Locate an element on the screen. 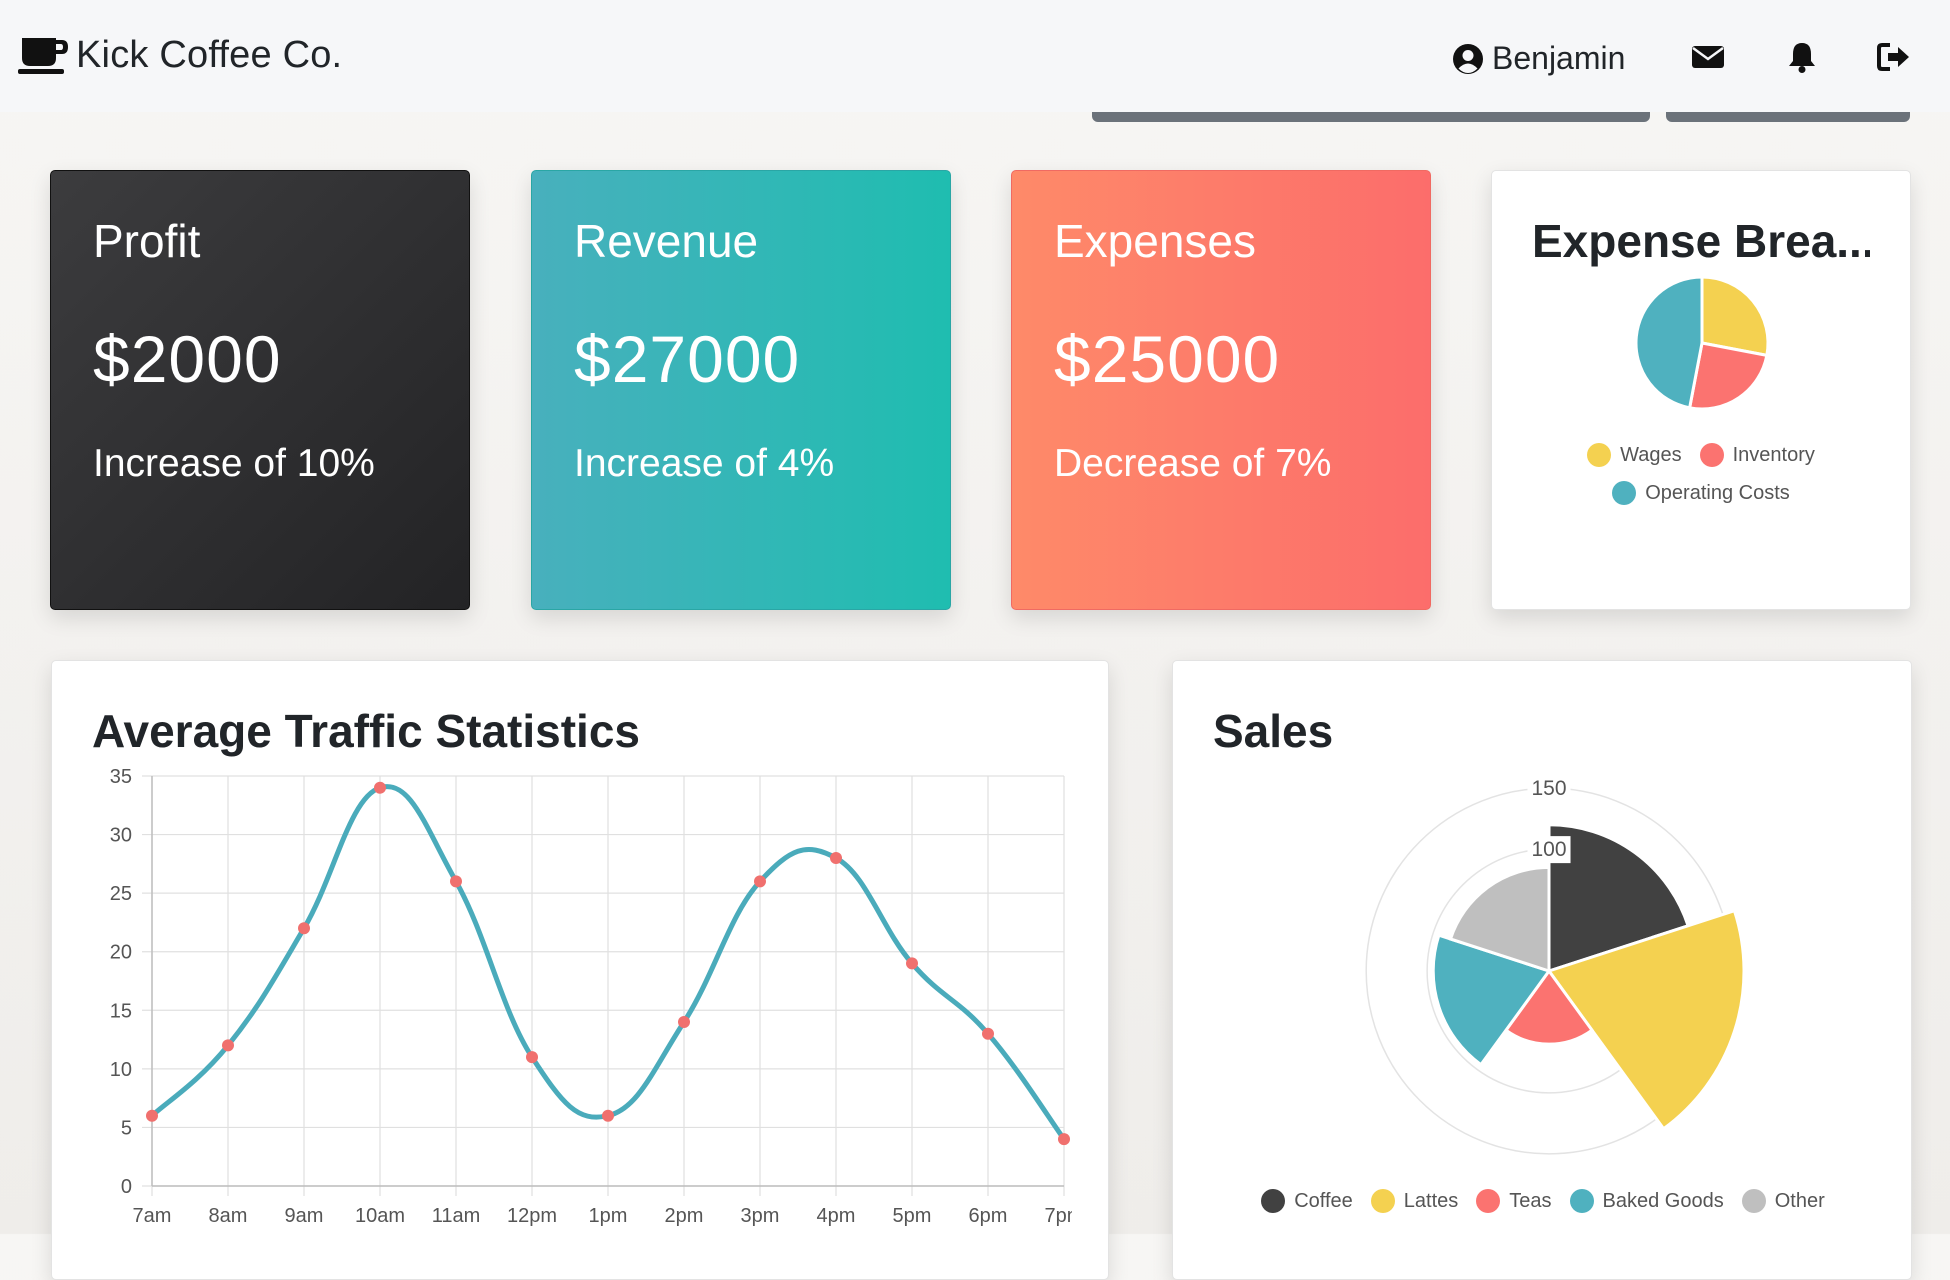 The height and width of the screenshot is (1280, 1950). sales-polar-chart: 100 150 is located at coordinates (1543, 971).